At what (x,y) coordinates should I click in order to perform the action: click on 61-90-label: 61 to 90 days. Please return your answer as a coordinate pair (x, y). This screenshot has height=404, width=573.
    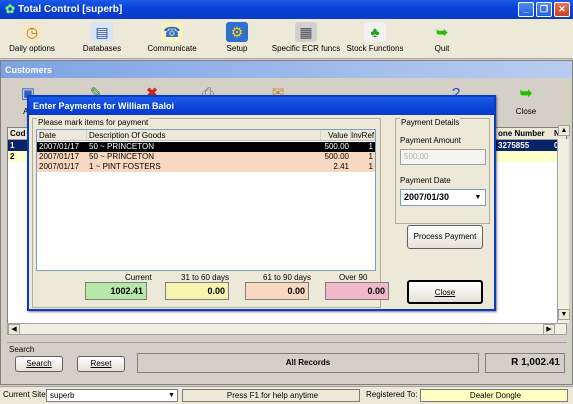
    Looking at the image, I should click on (287, 277).